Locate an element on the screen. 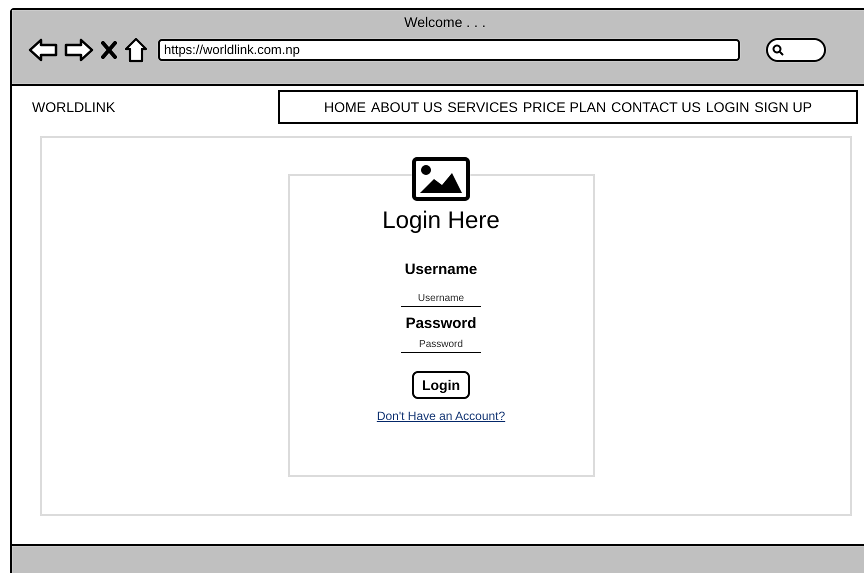 This screenshot has width=864, height=573. brand-name: WORLDLINK is located at coordinates (155, 107).